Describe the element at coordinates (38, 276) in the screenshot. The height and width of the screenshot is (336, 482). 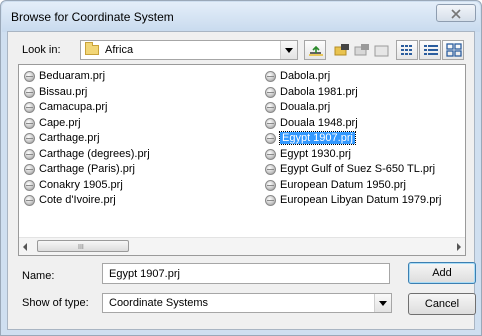
I see `name-label: Name:` at that location.